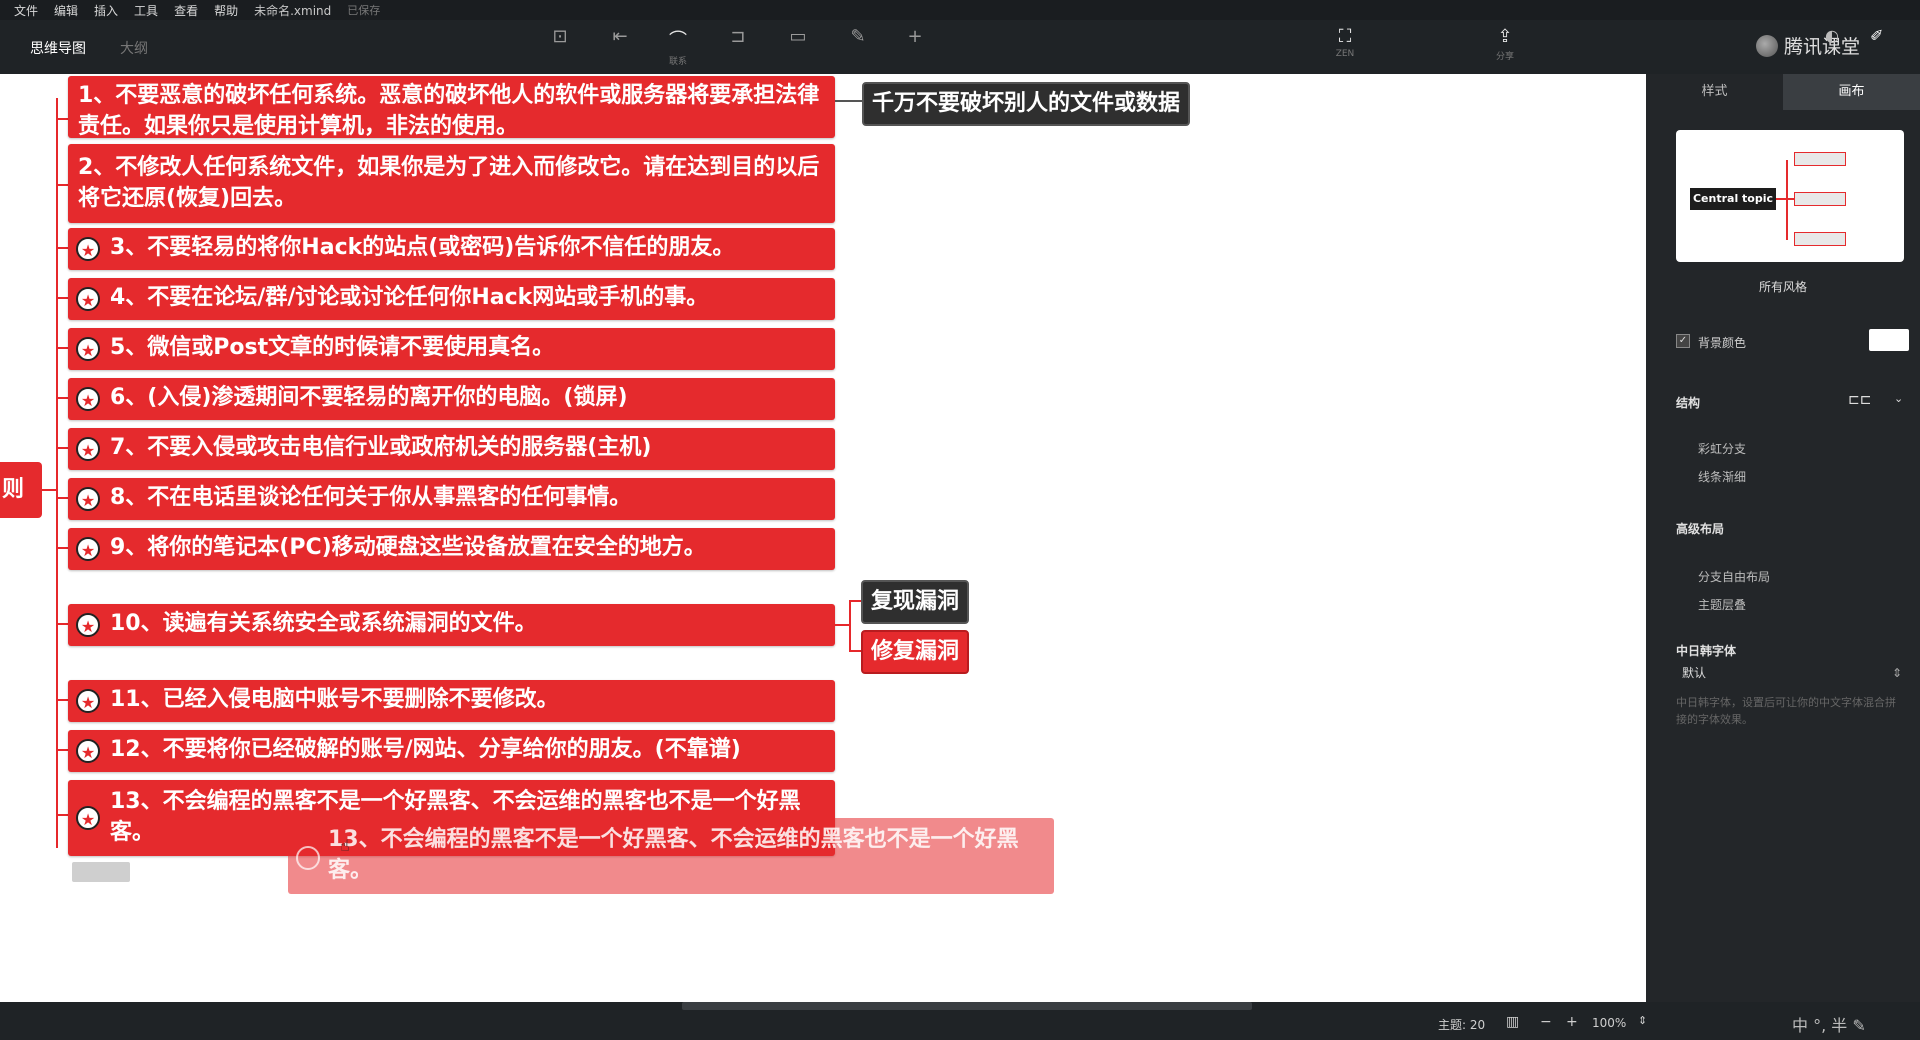 The width and height of the screenshot is (1920, 1040). What do you see at coordinates (1722, 448) in the screenshot?
I see `rainbow-branch-option: 彩虹分支` at bounding box center [1722, 448].